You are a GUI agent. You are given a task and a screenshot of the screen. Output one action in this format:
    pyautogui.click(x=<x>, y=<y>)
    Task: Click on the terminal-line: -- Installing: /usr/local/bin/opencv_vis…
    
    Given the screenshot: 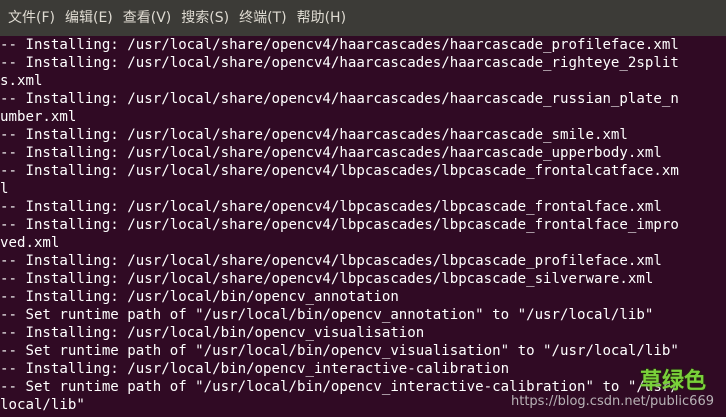 What is the action you would take?
    pyautogui.click(x=212, y=333)
    